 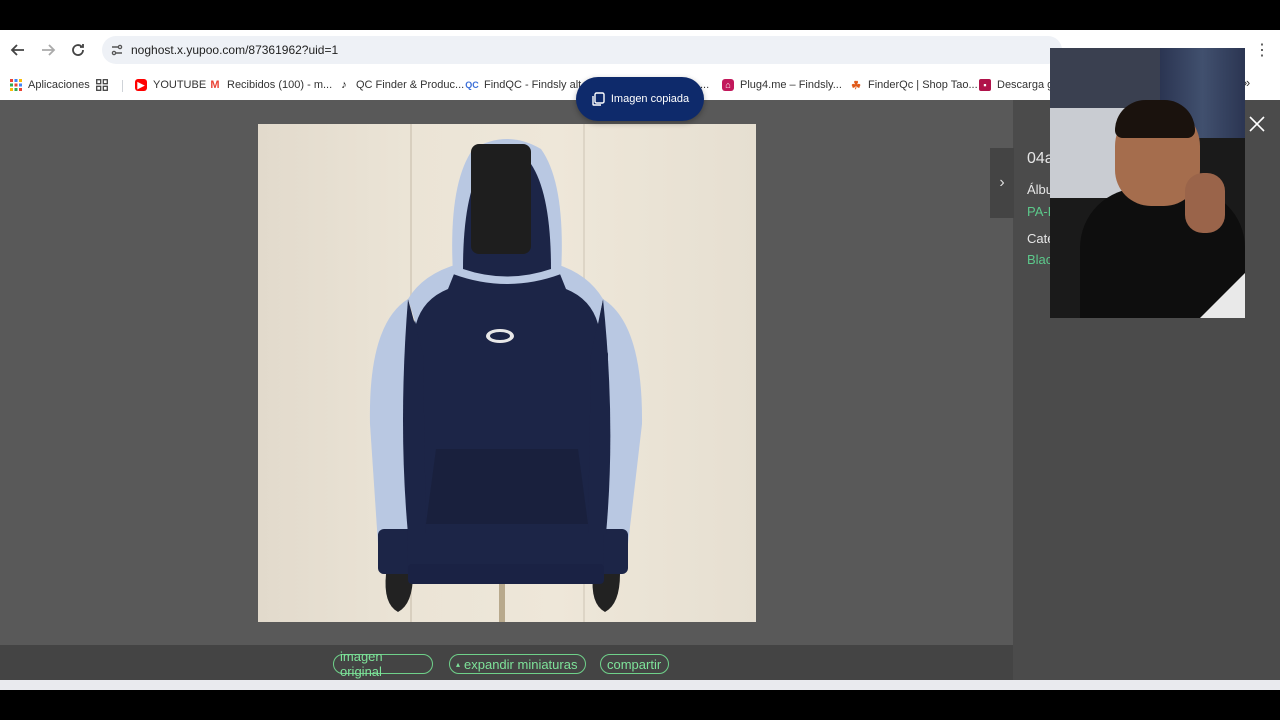 I want to click on bookmark-descarga: ▪ Descarga gr, so click(x=1018, y=85).